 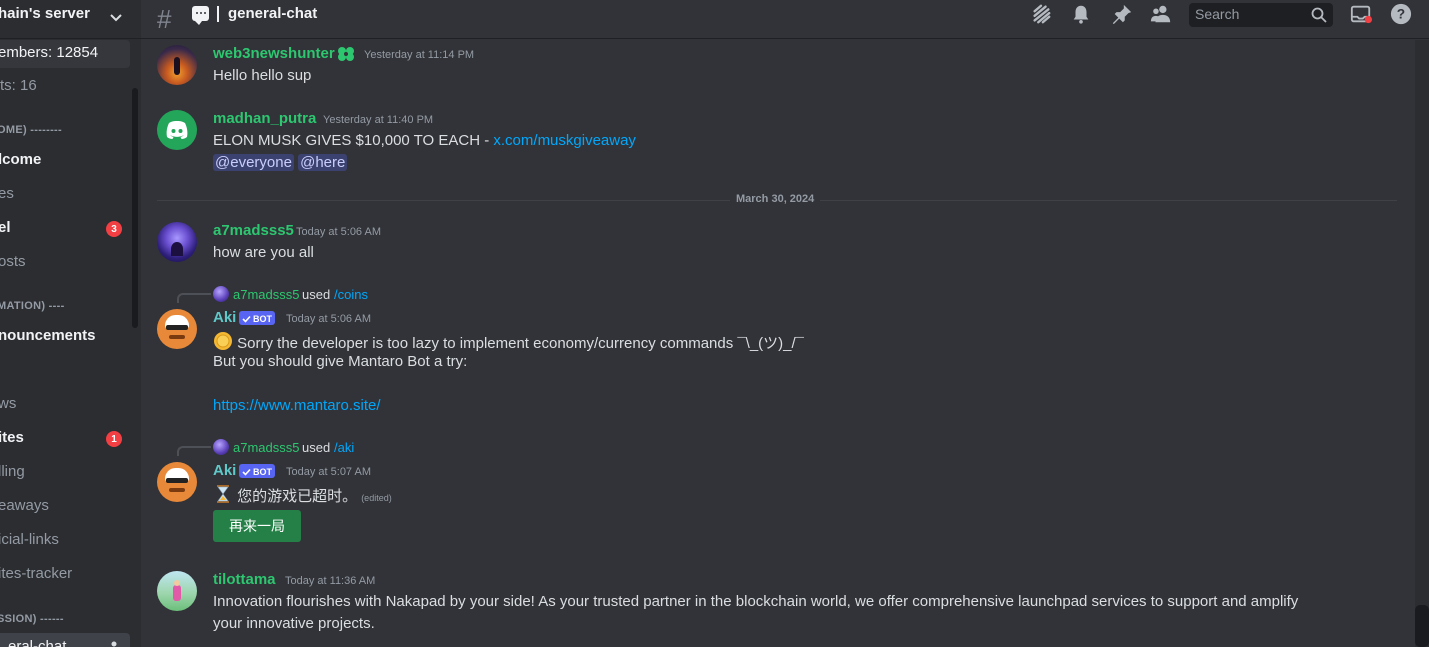 I want to click on play-again-button: 再来一局, so click(x=257, y=526).